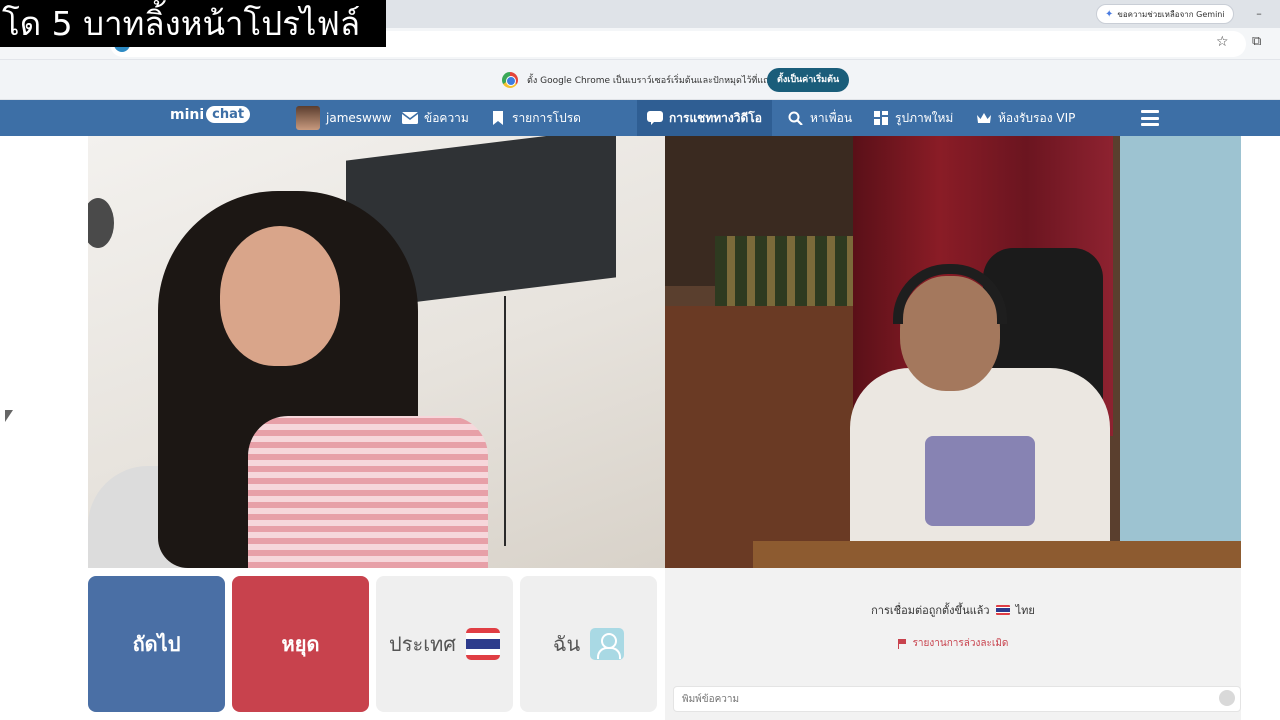 Image resolution: width=1280 pixels, height=720 pixels. I want to click on stop-button: หยุด, so click(300, 644).